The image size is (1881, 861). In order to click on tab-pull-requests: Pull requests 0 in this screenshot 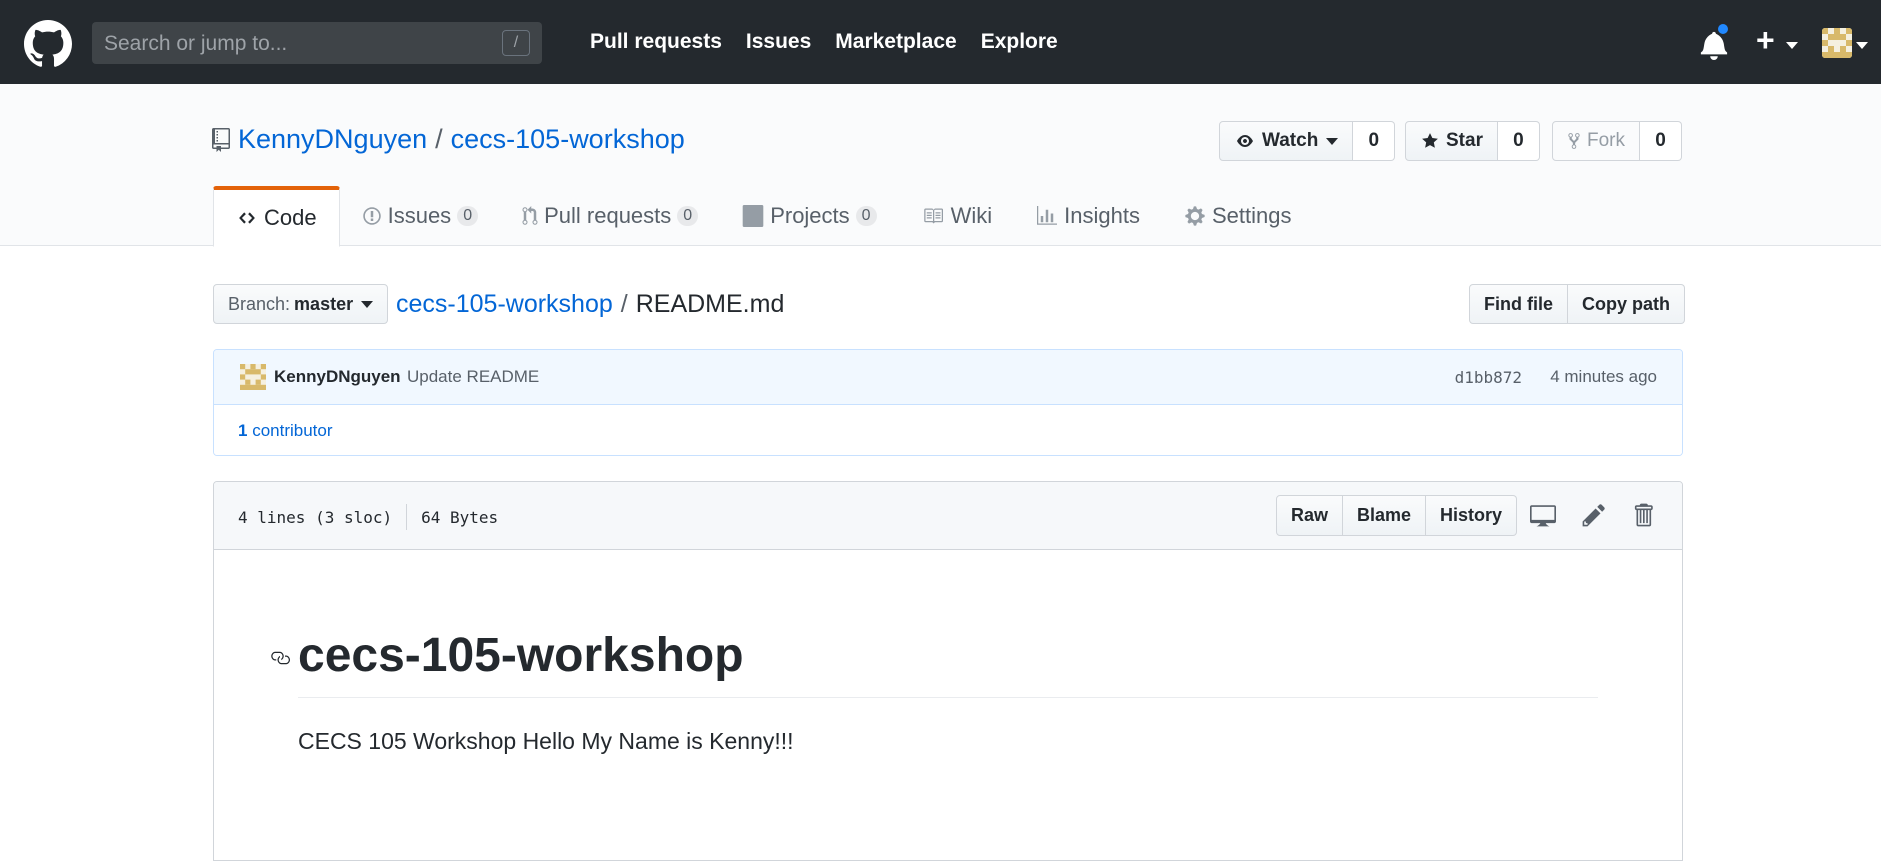, I will do `click(610, 216)`.